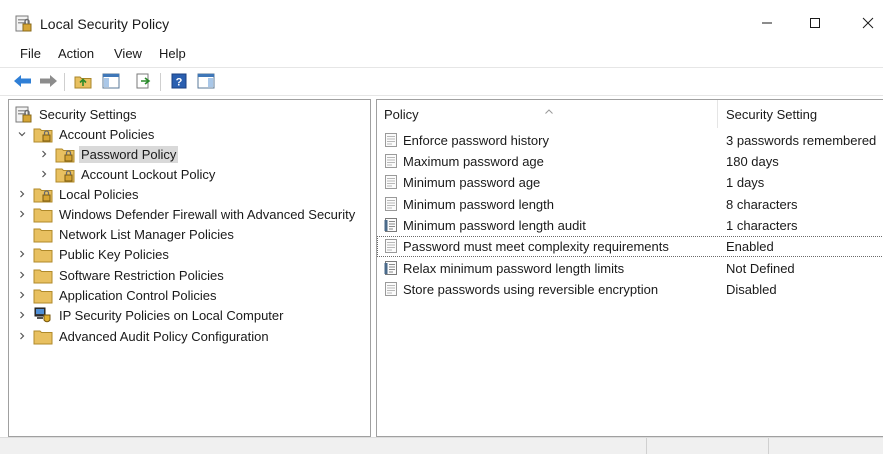 The width and height of the screenshot is (883, 454). I want to click on ip-security-computer-icon, so click(43, 315).